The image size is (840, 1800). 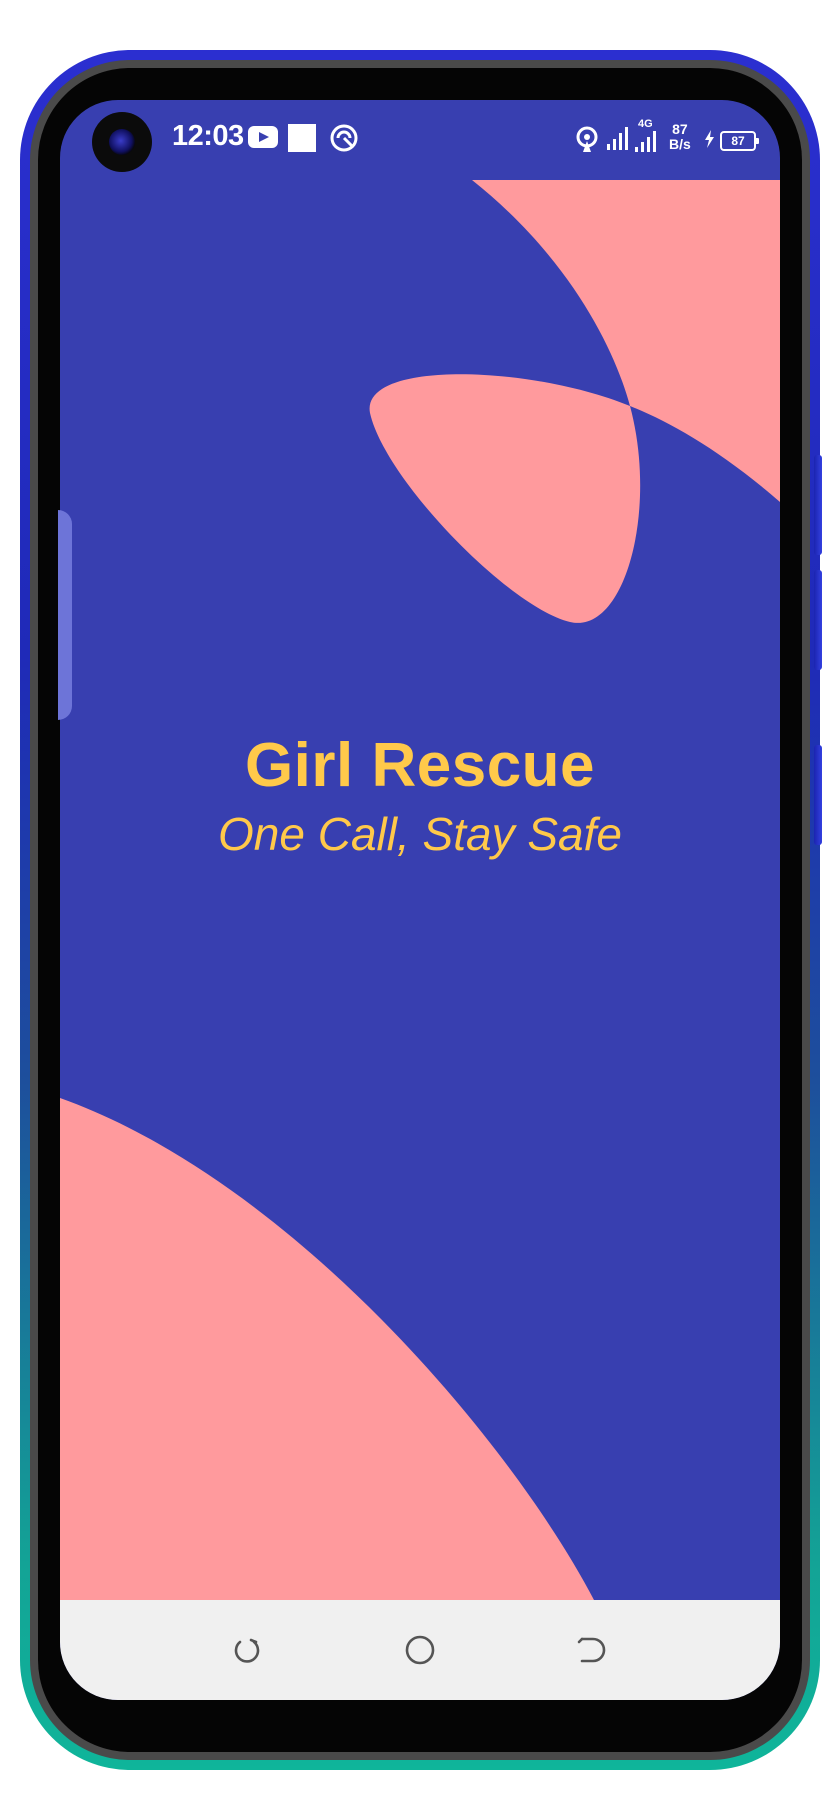 What do you see at coordinates (208, 136) in the screenshot?
I see `status-time: 12:03` at bounding box center [208, 136].